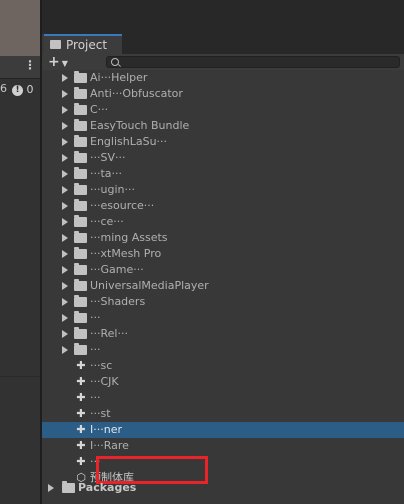 The height and width of the screenshot is (504, 404). I want to click on tree-item-label: UniversalMediaPlayer, so click(149, 285).